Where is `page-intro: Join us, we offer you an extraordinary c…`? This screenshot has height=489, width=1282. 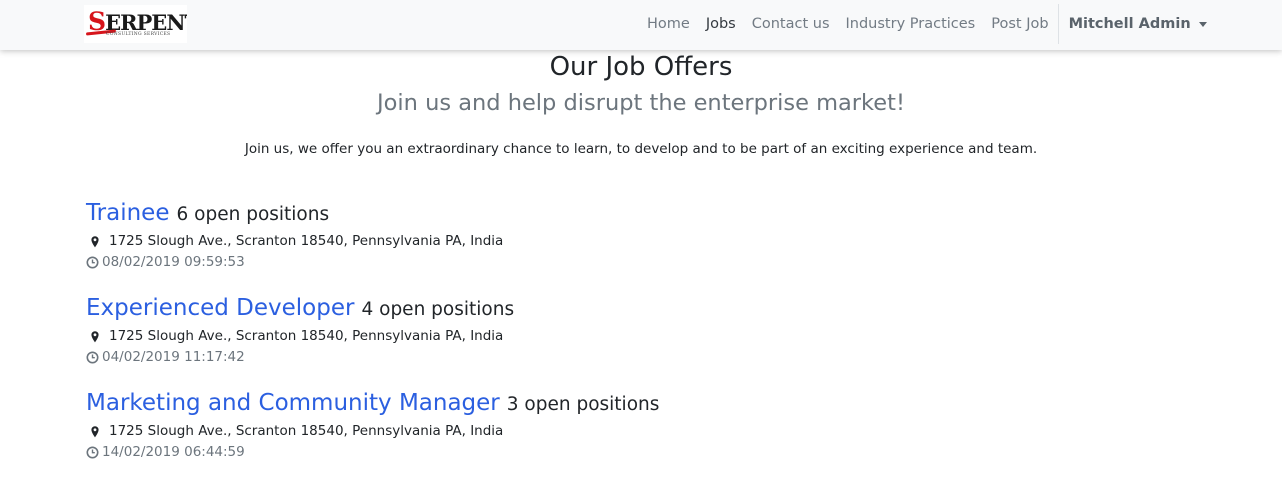 page-intro: Join us, we offer you an extraordinary c… is located at coordinates (641, 149).